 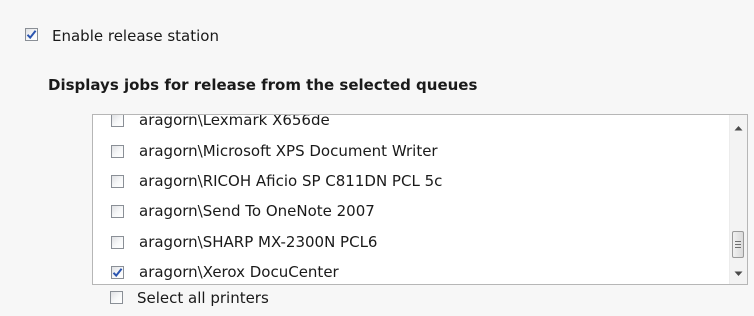 What do you see at coordinates (411, 212) in the screenshot?
I see `list-item-queue: aragorn\Send To OneNote 2007` at bounding box center [411, 212].